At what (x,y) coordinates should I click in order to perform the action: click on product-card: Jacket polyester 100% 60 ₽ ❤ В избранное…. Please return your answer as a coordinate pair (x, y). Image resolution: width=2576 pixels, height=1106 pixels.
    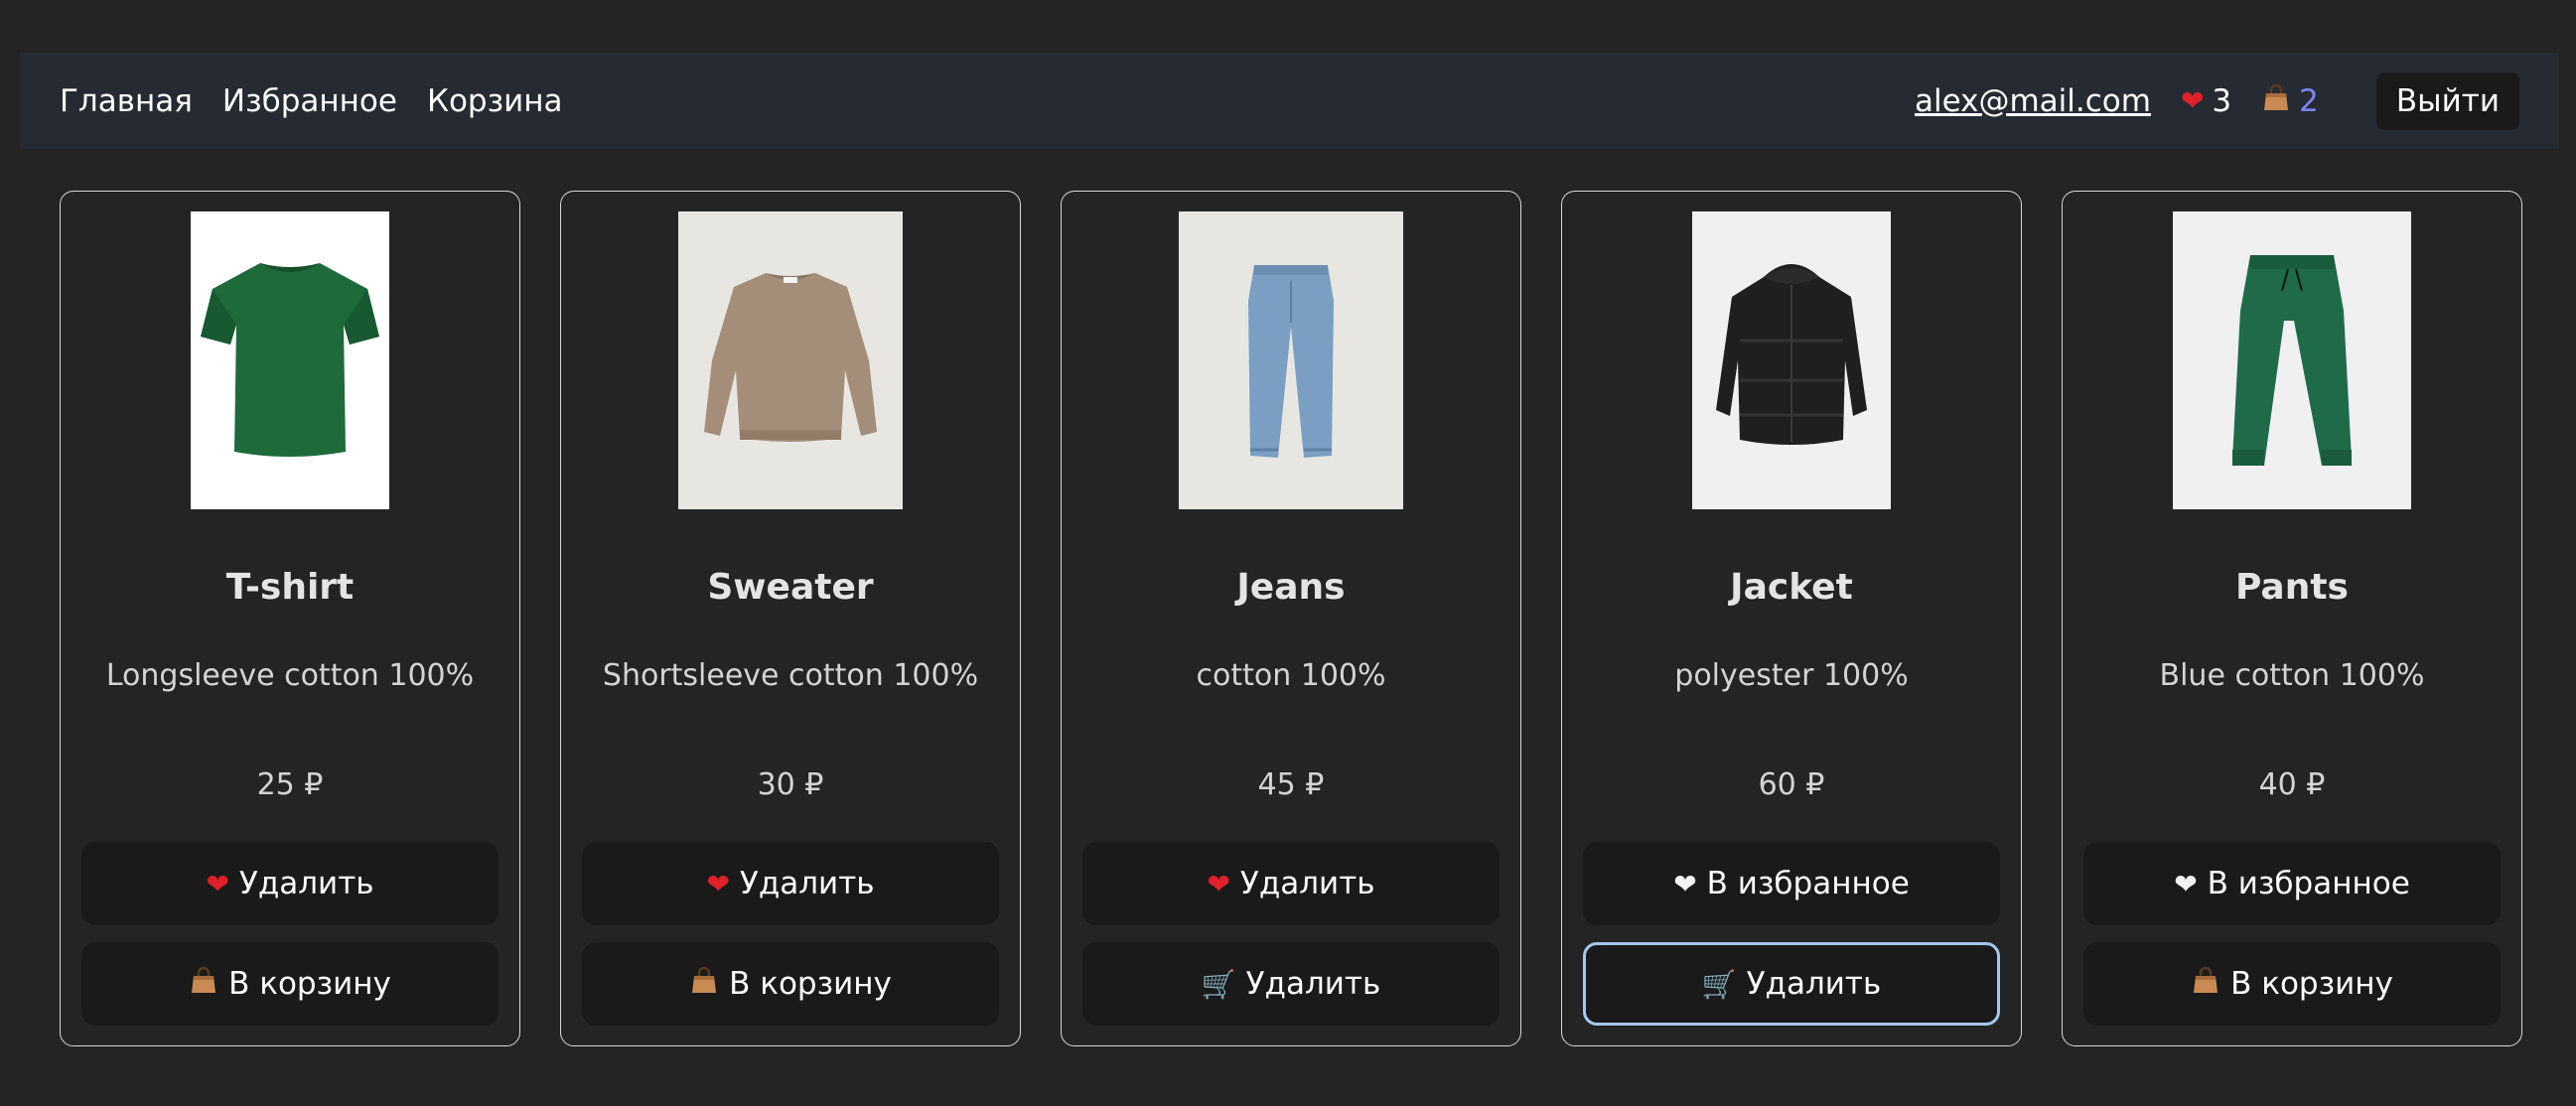
    Looking at the image, I should click on (1791, 618).